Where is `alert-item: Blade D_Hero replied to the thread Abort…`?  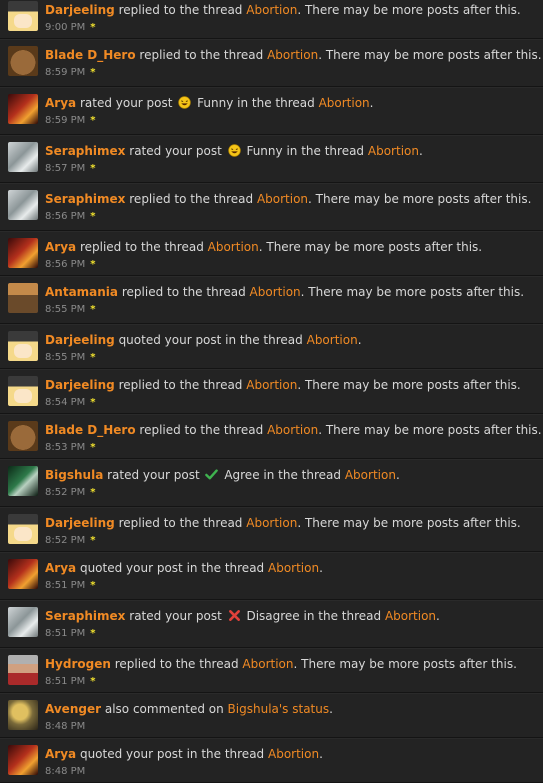 alert-item: Blade D_Hero replied to the thread Abort… is located at coordinates (271, 63).